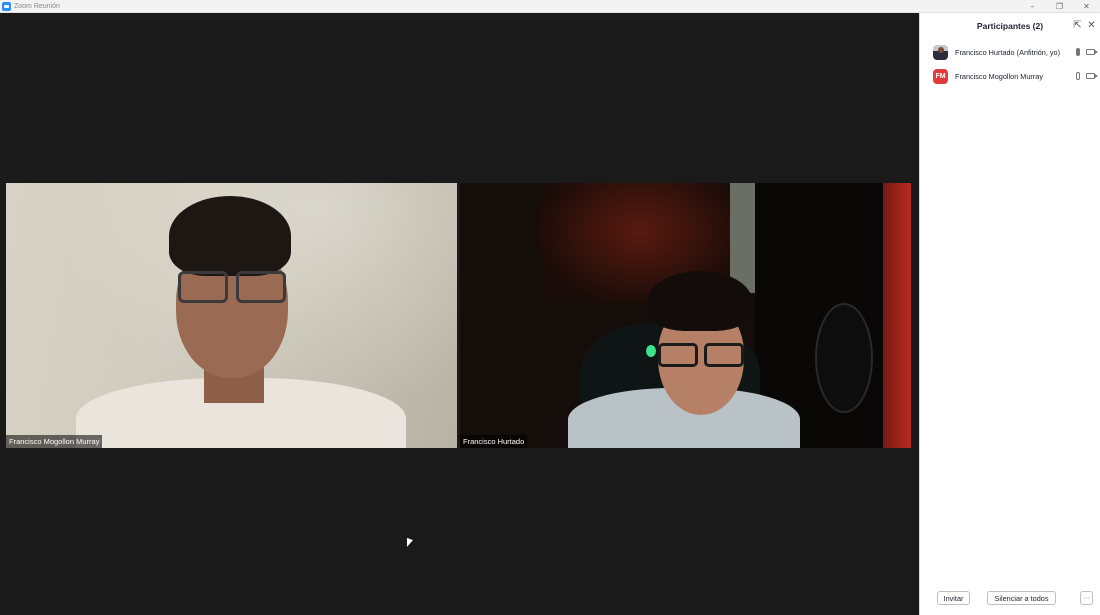 The height and width of the screenshot is (615, 1100). What do you see at coordinates (953, 598) in the screenshot?
I see `invite-button: Invitar` at bounding box center [953, 598].